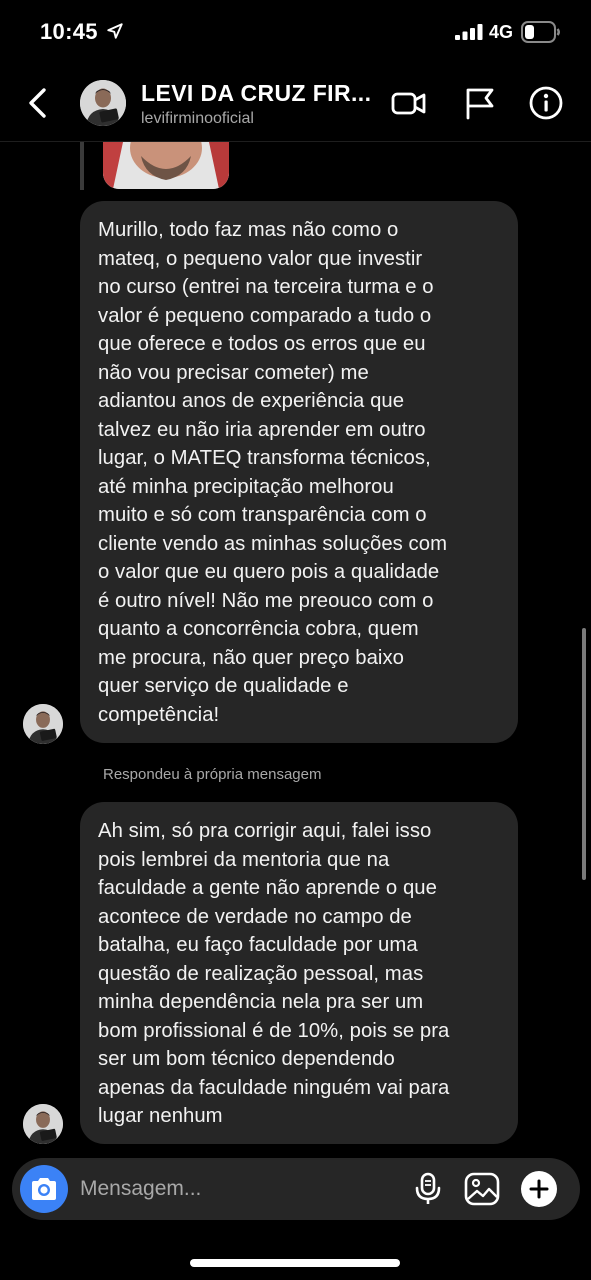 The image size is (591, 1280). I want to click on chat-header: LEVI DA CRUZ FIR... levifirminooficial, so click(295, 103).